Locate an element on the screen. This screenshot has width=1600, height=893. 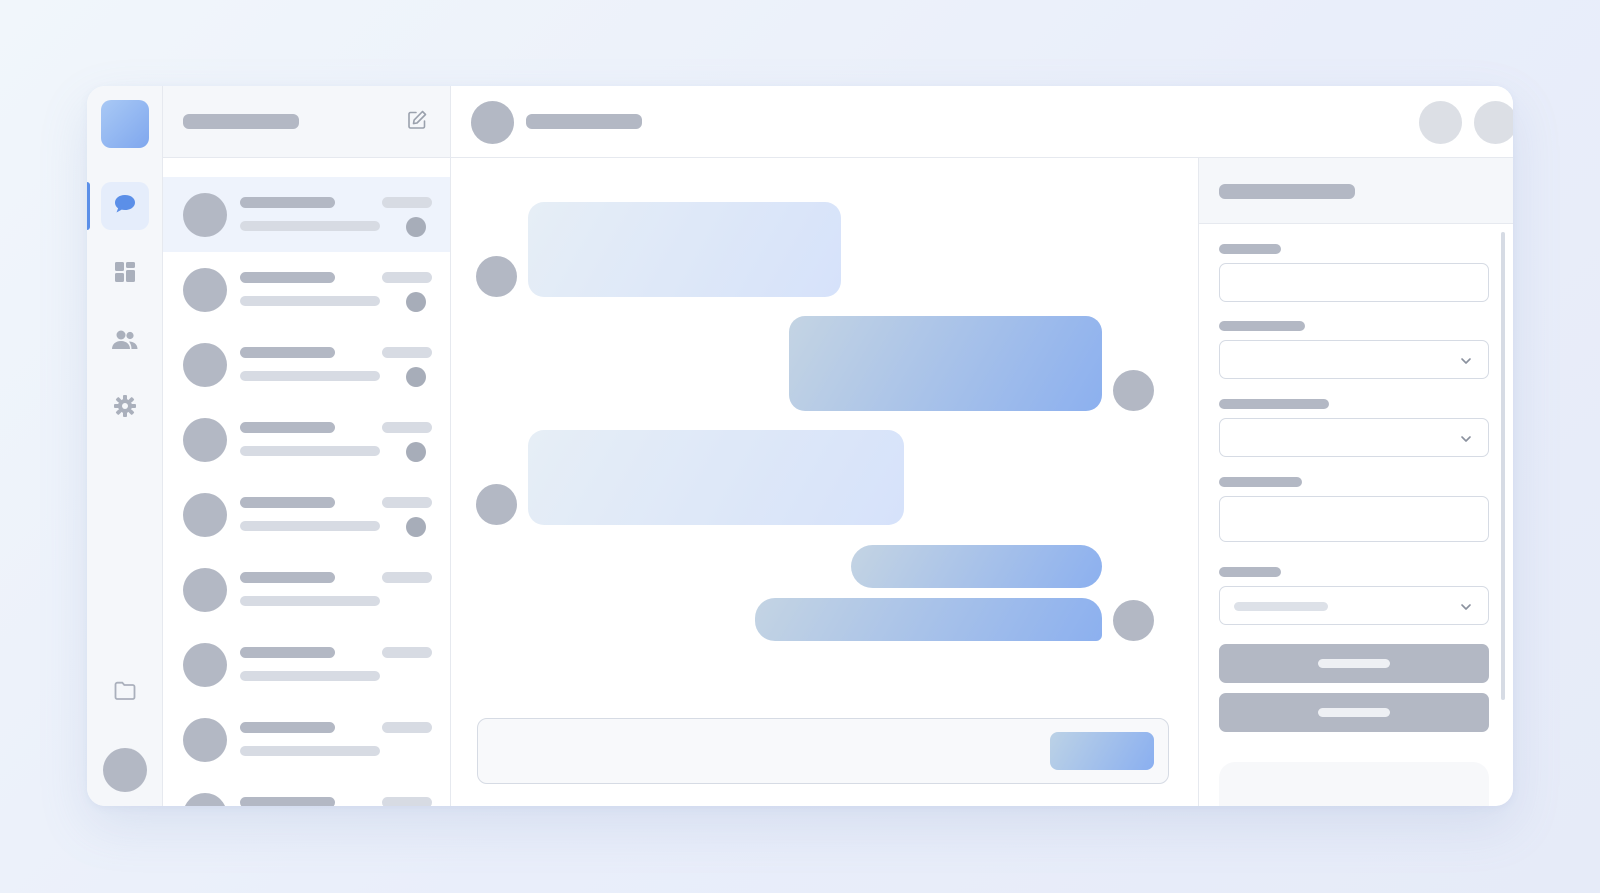
message-composer is located at coordinates (823, 751).